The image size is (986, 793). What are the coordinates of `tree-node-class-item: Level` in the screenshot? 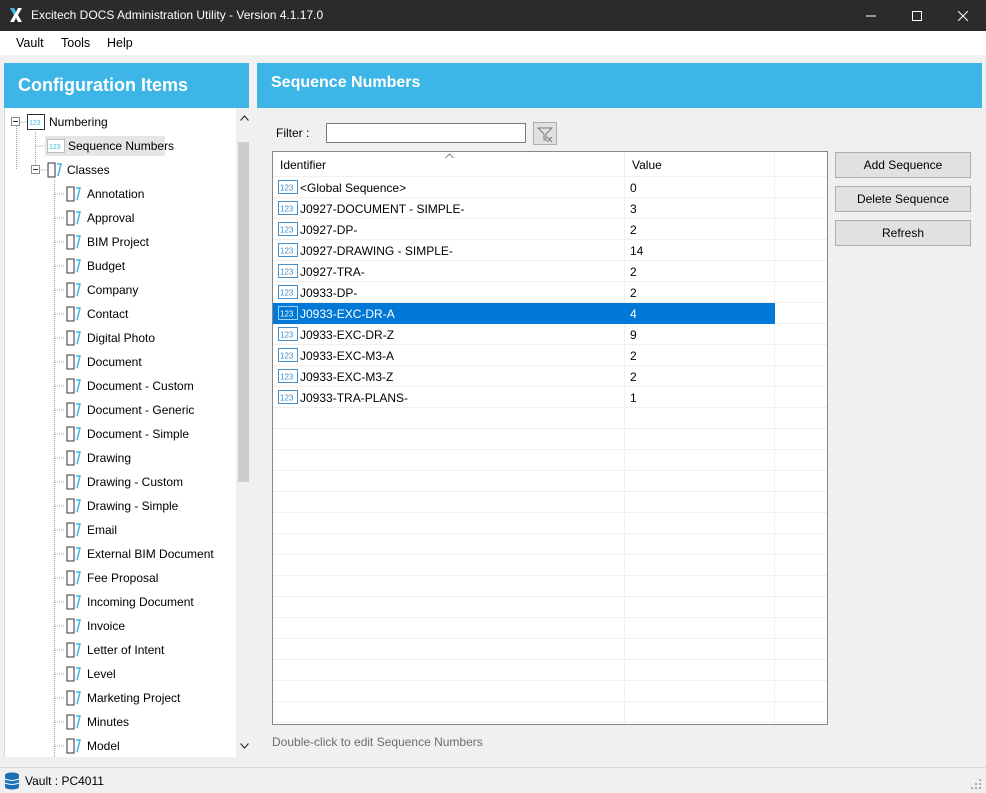 It's located at (135, 674).